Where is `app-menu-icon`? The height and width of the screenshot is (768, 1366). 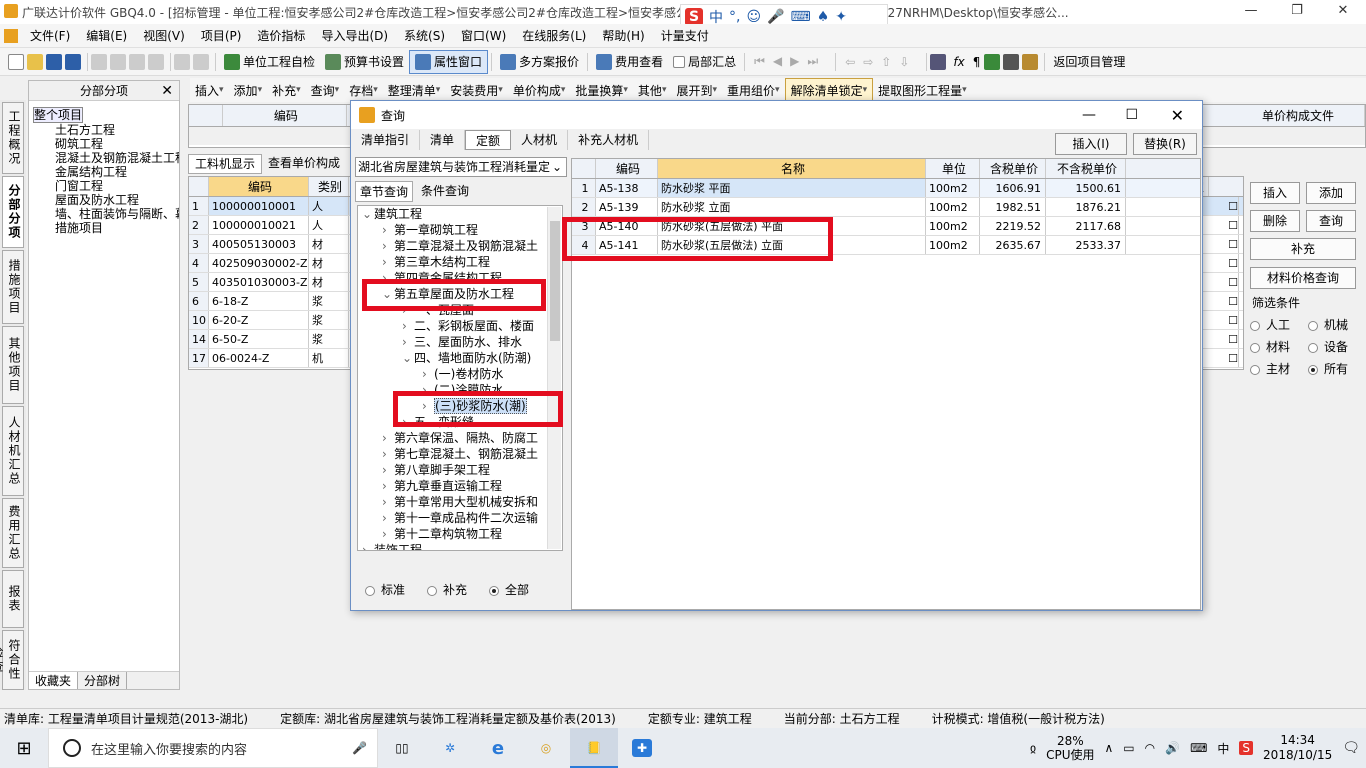 app-menu-icon is located at coordinates (11, 35).